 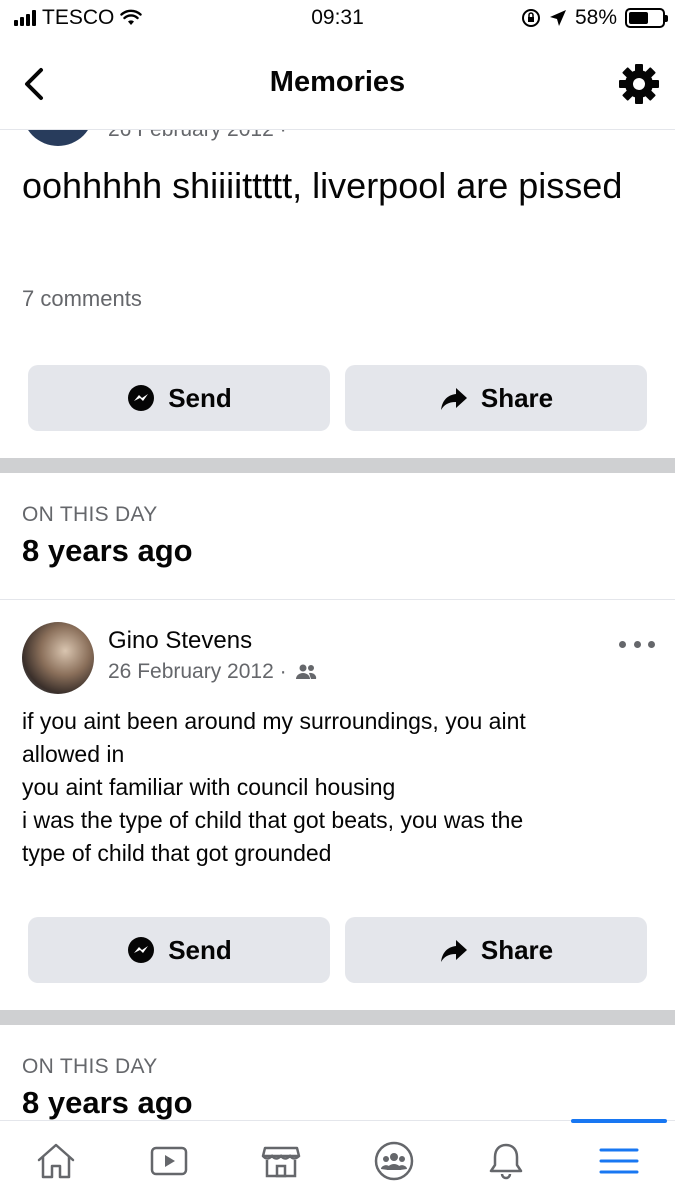 I want to click on status-right: 58%, so click(x=594, y=18).